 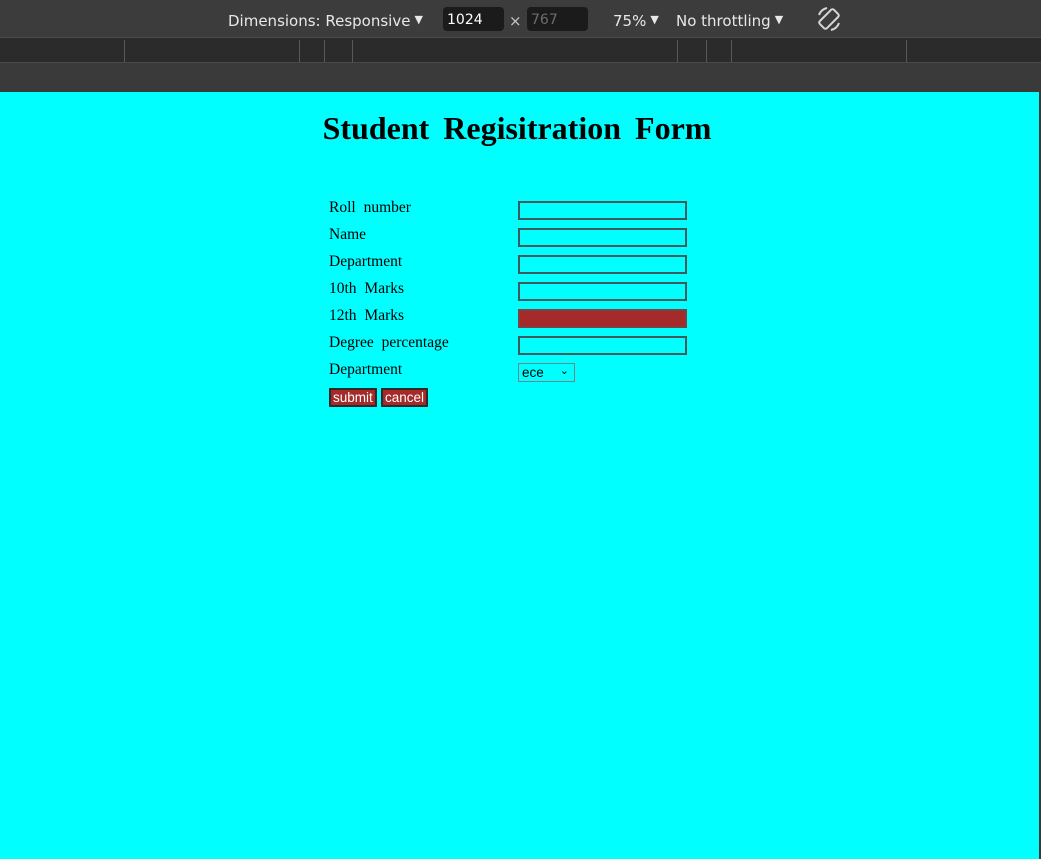 I want to click on media-query-bar, so click(x=520, y=50).